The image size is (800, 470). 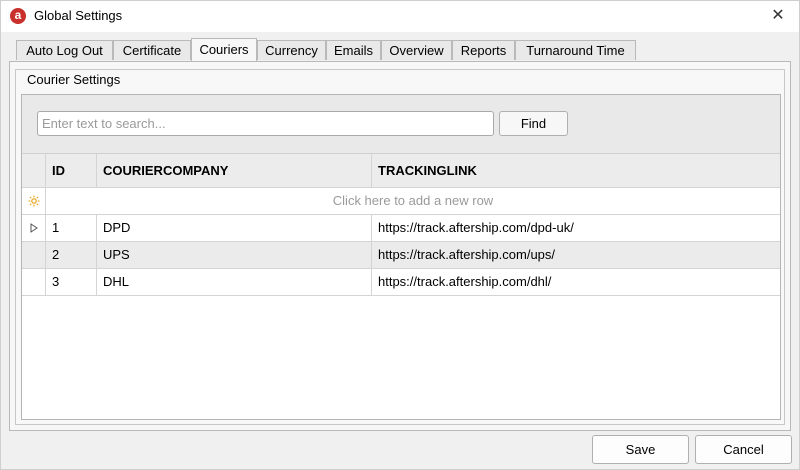 I want to click on tab-emails: Emails, so click(x=353, y=50).